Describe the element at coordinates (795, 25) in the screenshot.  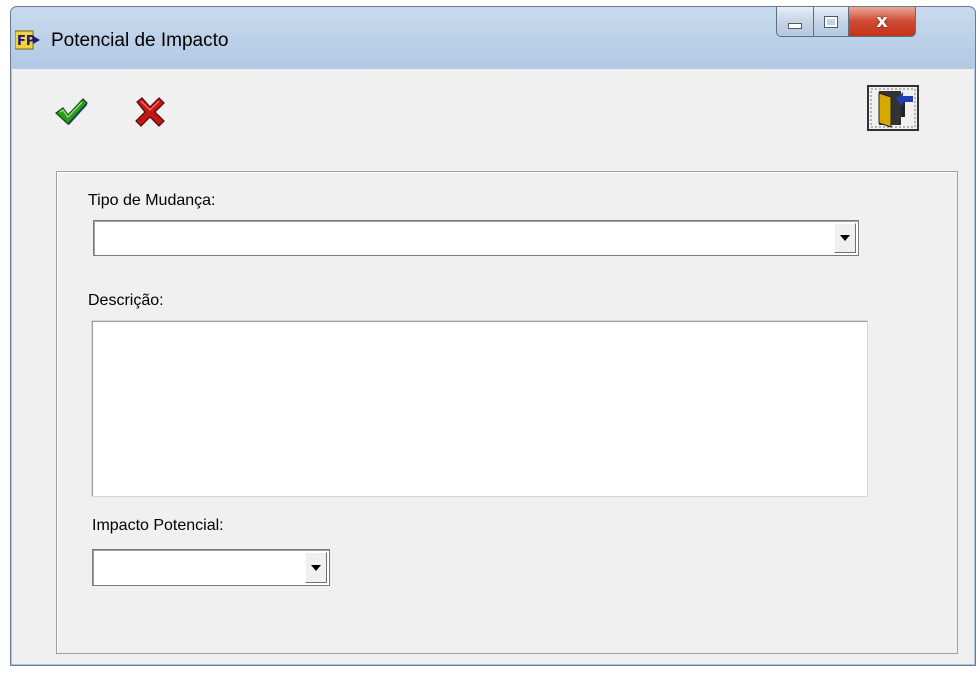
I see `minimize-icon` at that location.